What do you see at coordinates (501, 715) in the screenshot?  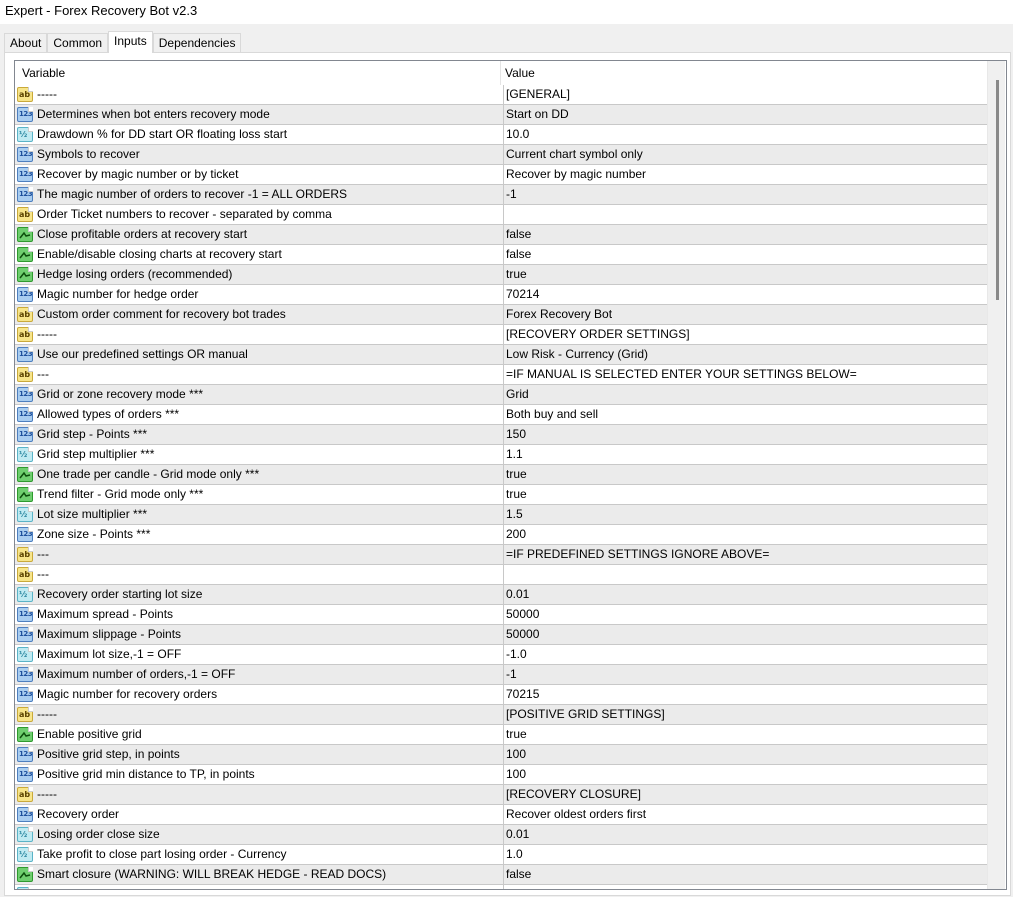 I see `table-row: ab ----- [POSITIVE GRID SETTINGS]` at bounding box center [501, 715].